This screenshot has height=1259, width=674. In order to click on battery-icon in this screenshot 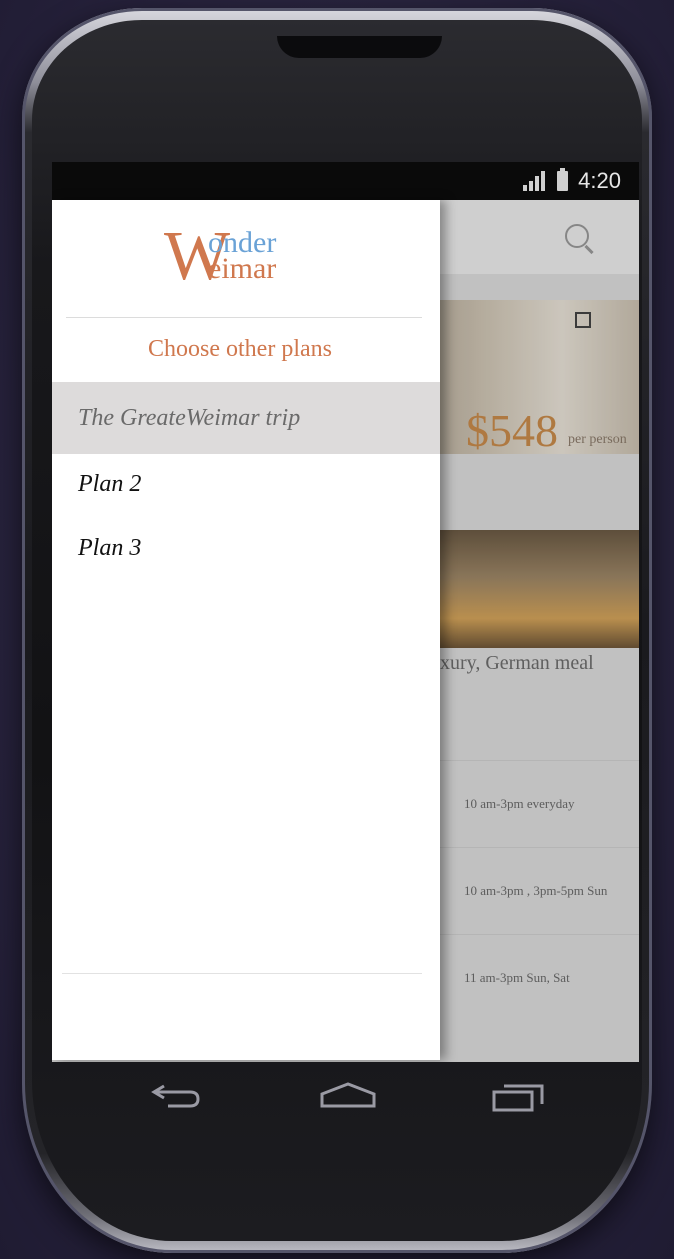, I will do `click(563, 179)`.